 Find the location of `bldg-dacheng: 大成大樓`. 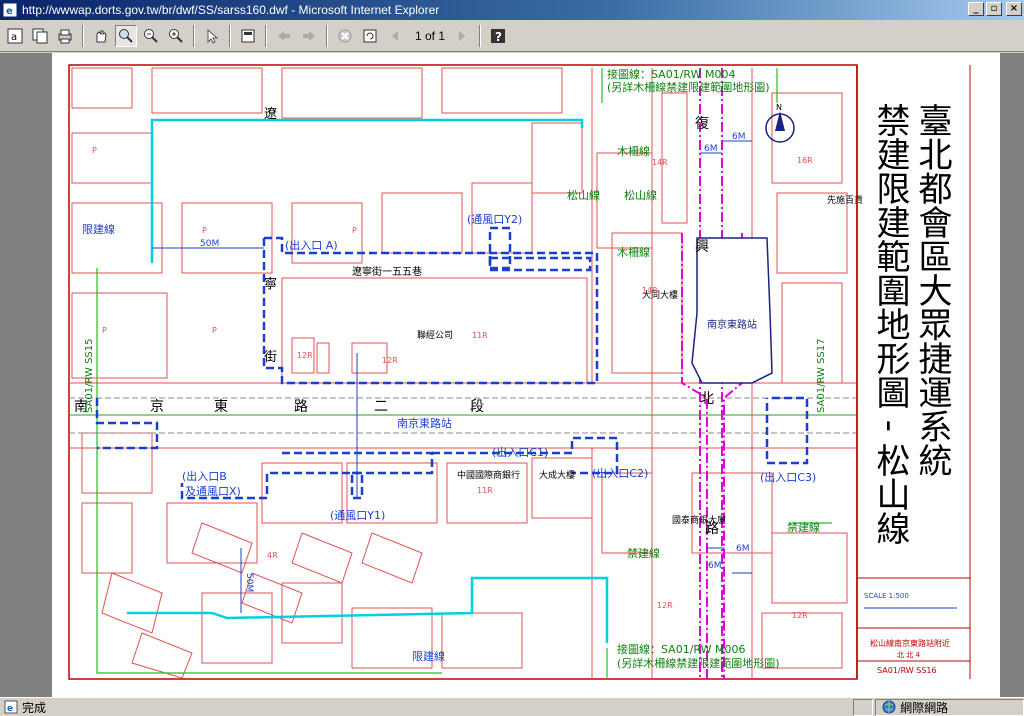

bldg-dacheng: 大成大樓 is located at coordinates (557, 475).